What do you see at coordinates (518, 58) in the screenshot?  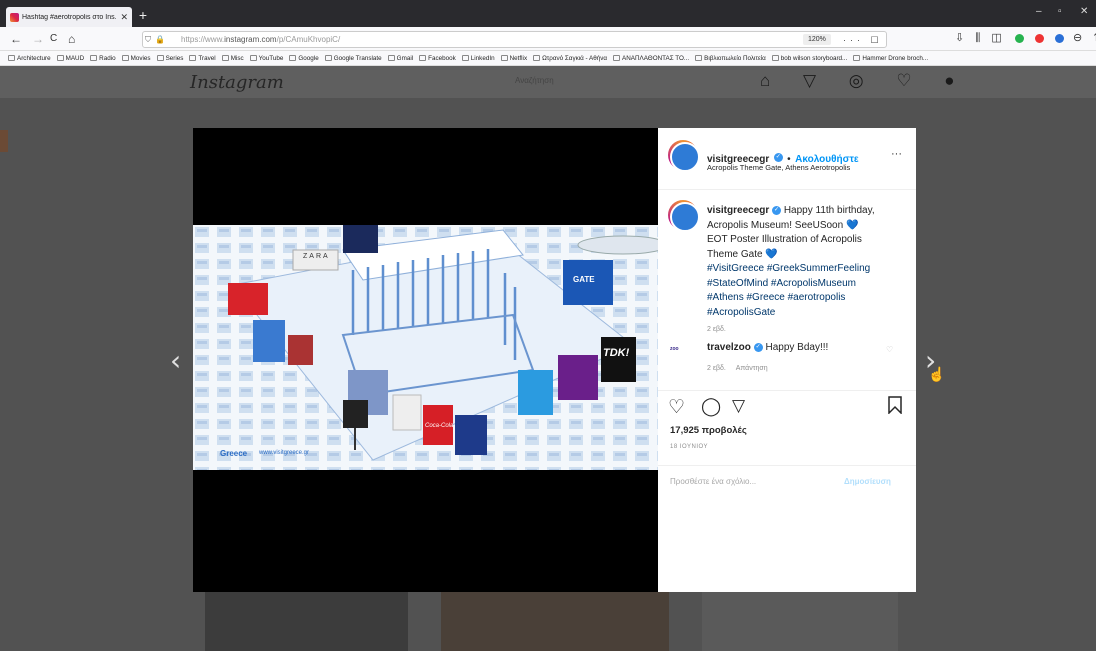 I see `bookmark-label: Netflix` at bounding box center [518, 58].